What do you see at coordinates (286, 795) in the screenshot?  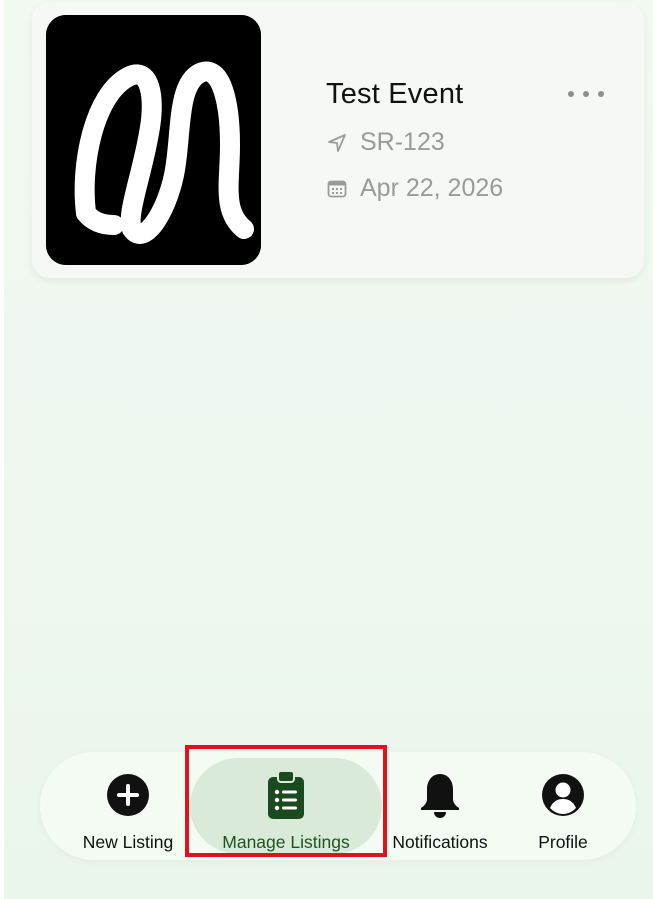 I see `clipboard-list-icon` at bounding box center [286, 795].